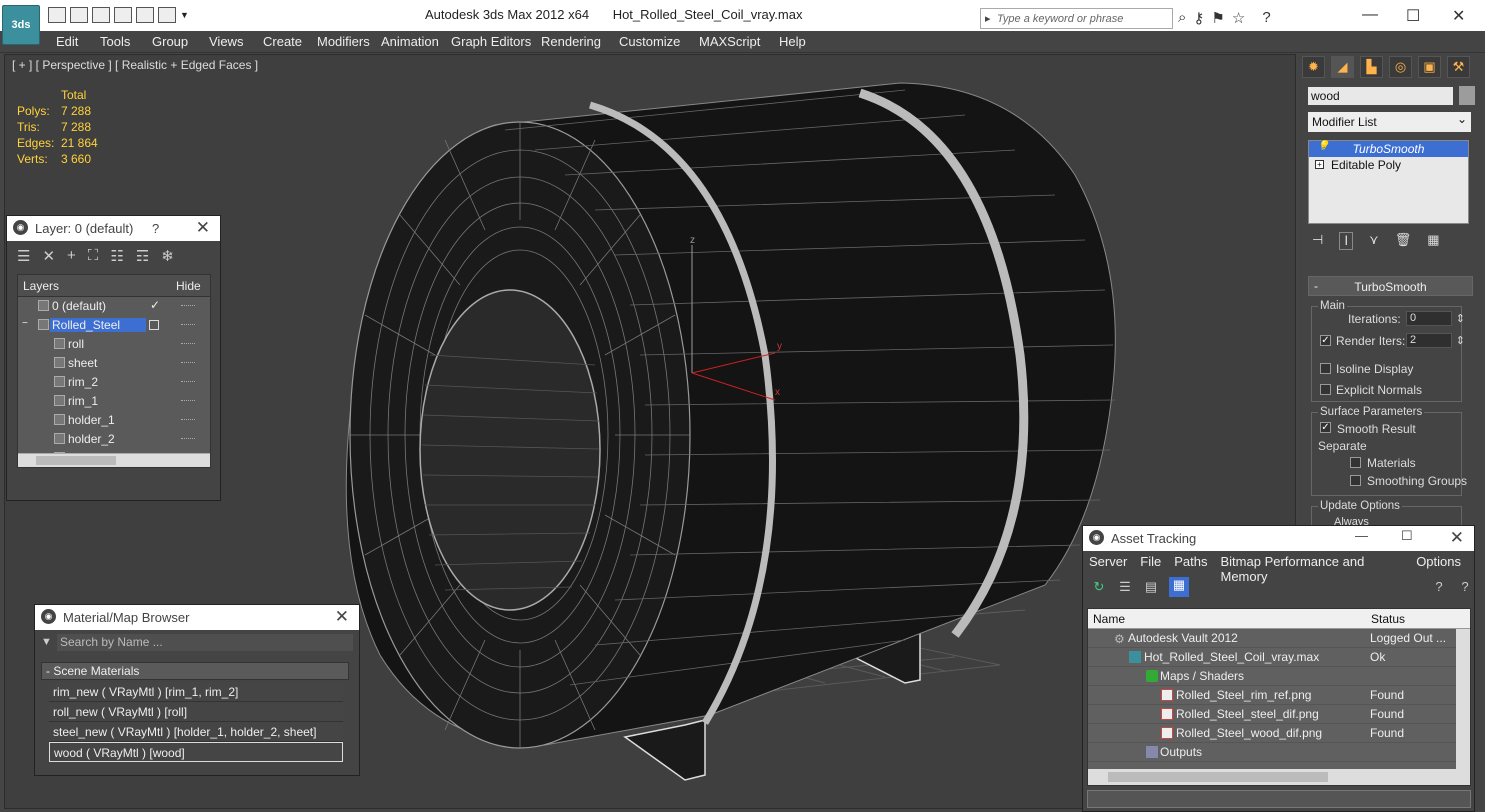 The width and height of the screenshot is (1485, 812). Describe the element at coordinates (729, 41) in the screenshot. I see `menu-maxscript: MAXScript` at that location.